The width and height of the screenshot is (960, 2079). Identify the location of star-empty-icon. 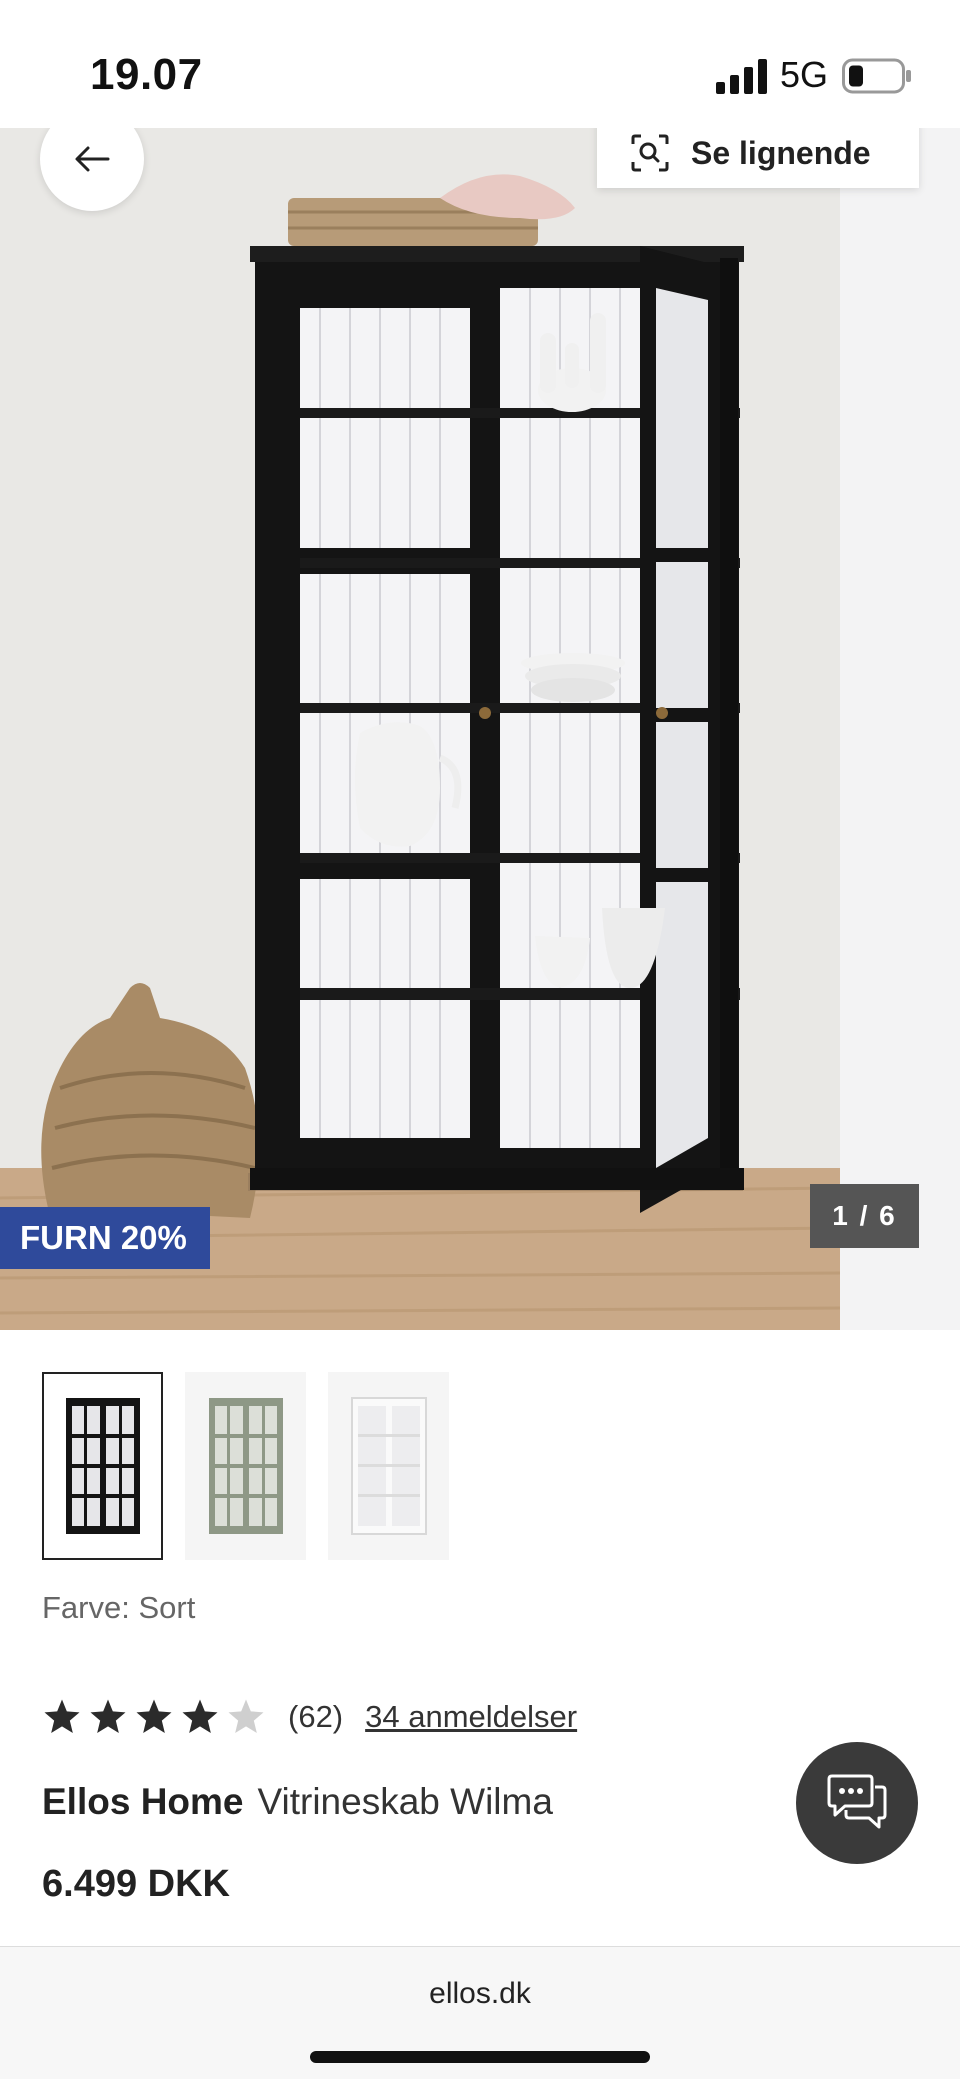
(246, 1716).